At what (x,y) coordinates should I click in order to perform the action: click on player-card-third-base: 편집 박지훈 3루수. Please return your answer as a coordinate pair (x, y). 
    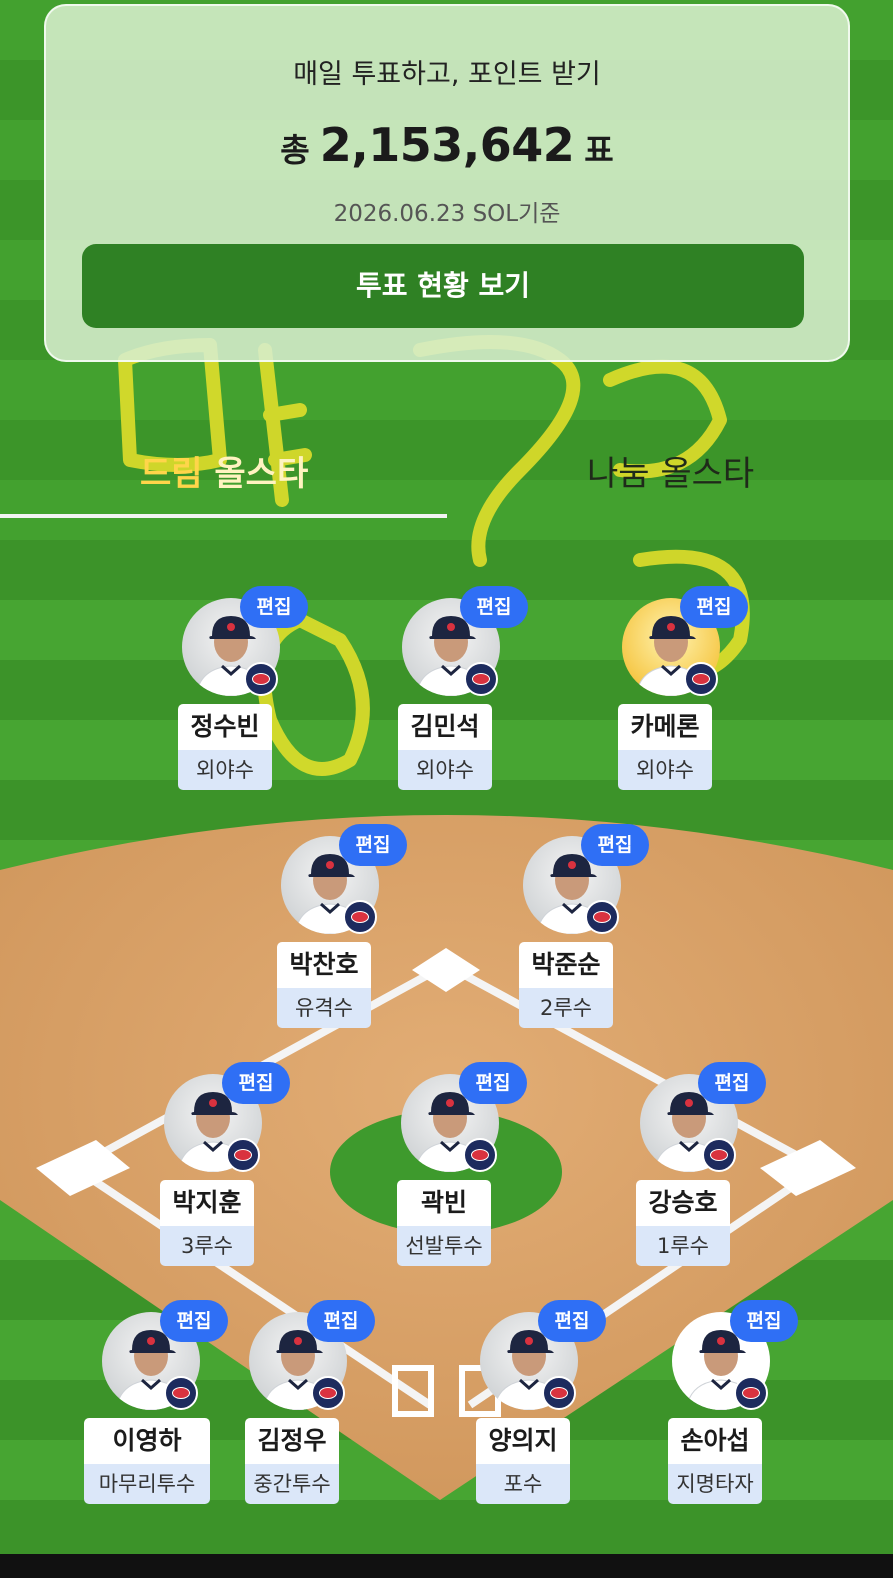
    Looking at the image, I should click on (225, 1173).